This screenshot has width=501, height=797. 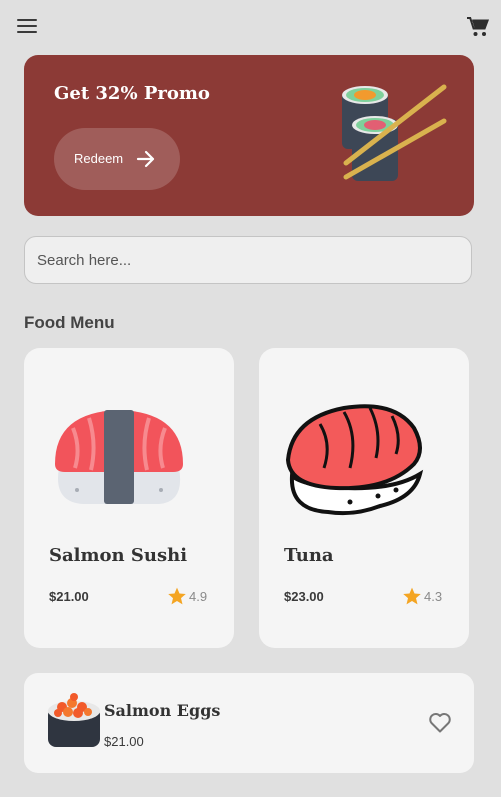 I want to click on hamburger-menu-icon, so click(x=27, y=27).